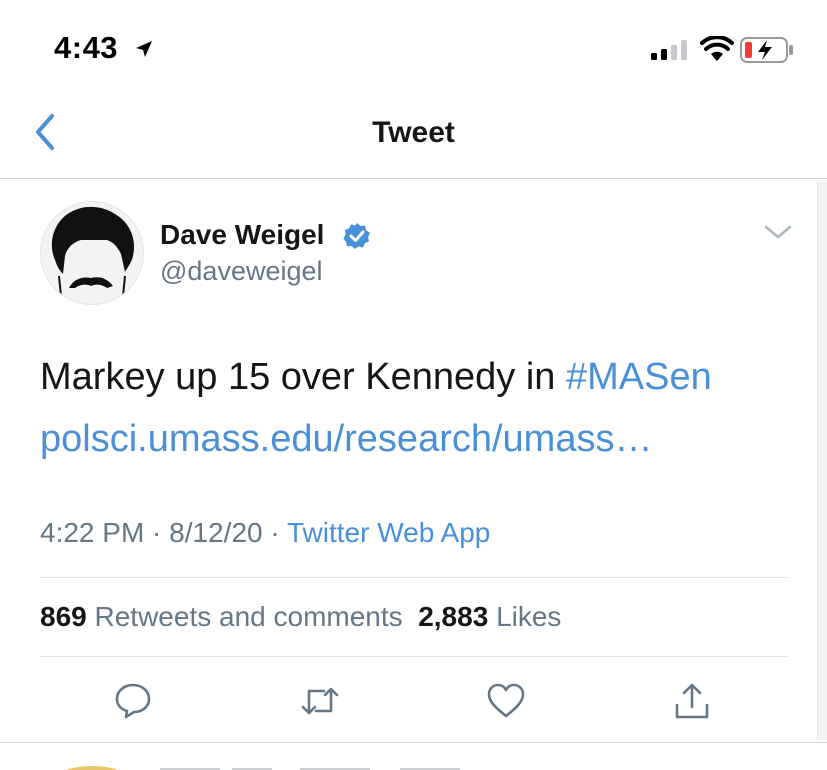 The height and width of the screenshot is (770, 827). What do you see at coordinates (453, 616) in the screenshot?
I see `likes-count: 2,883` at bounding box center [453, 616].